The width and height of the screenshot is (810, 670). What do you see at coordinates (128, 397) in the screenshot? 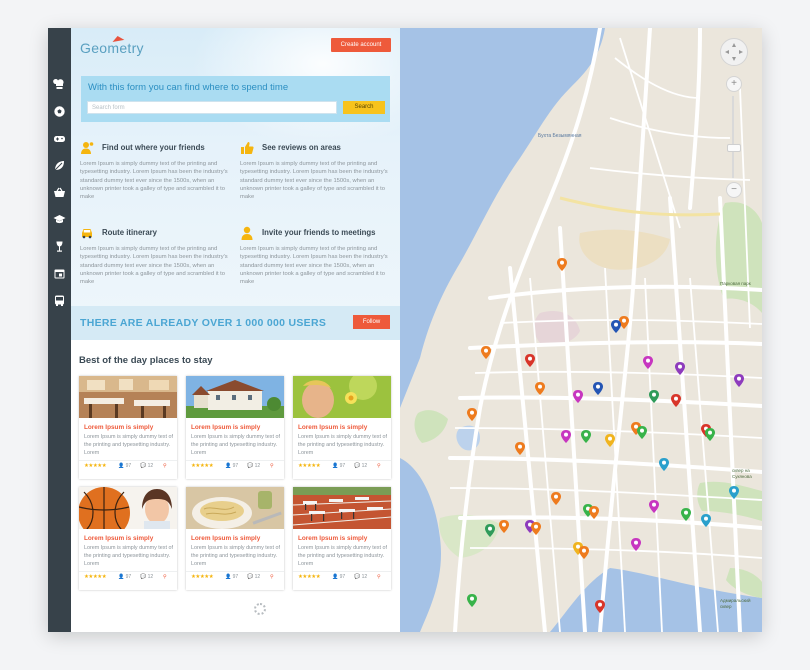
I see `restaurant-image` at bounding box center [128, 397].